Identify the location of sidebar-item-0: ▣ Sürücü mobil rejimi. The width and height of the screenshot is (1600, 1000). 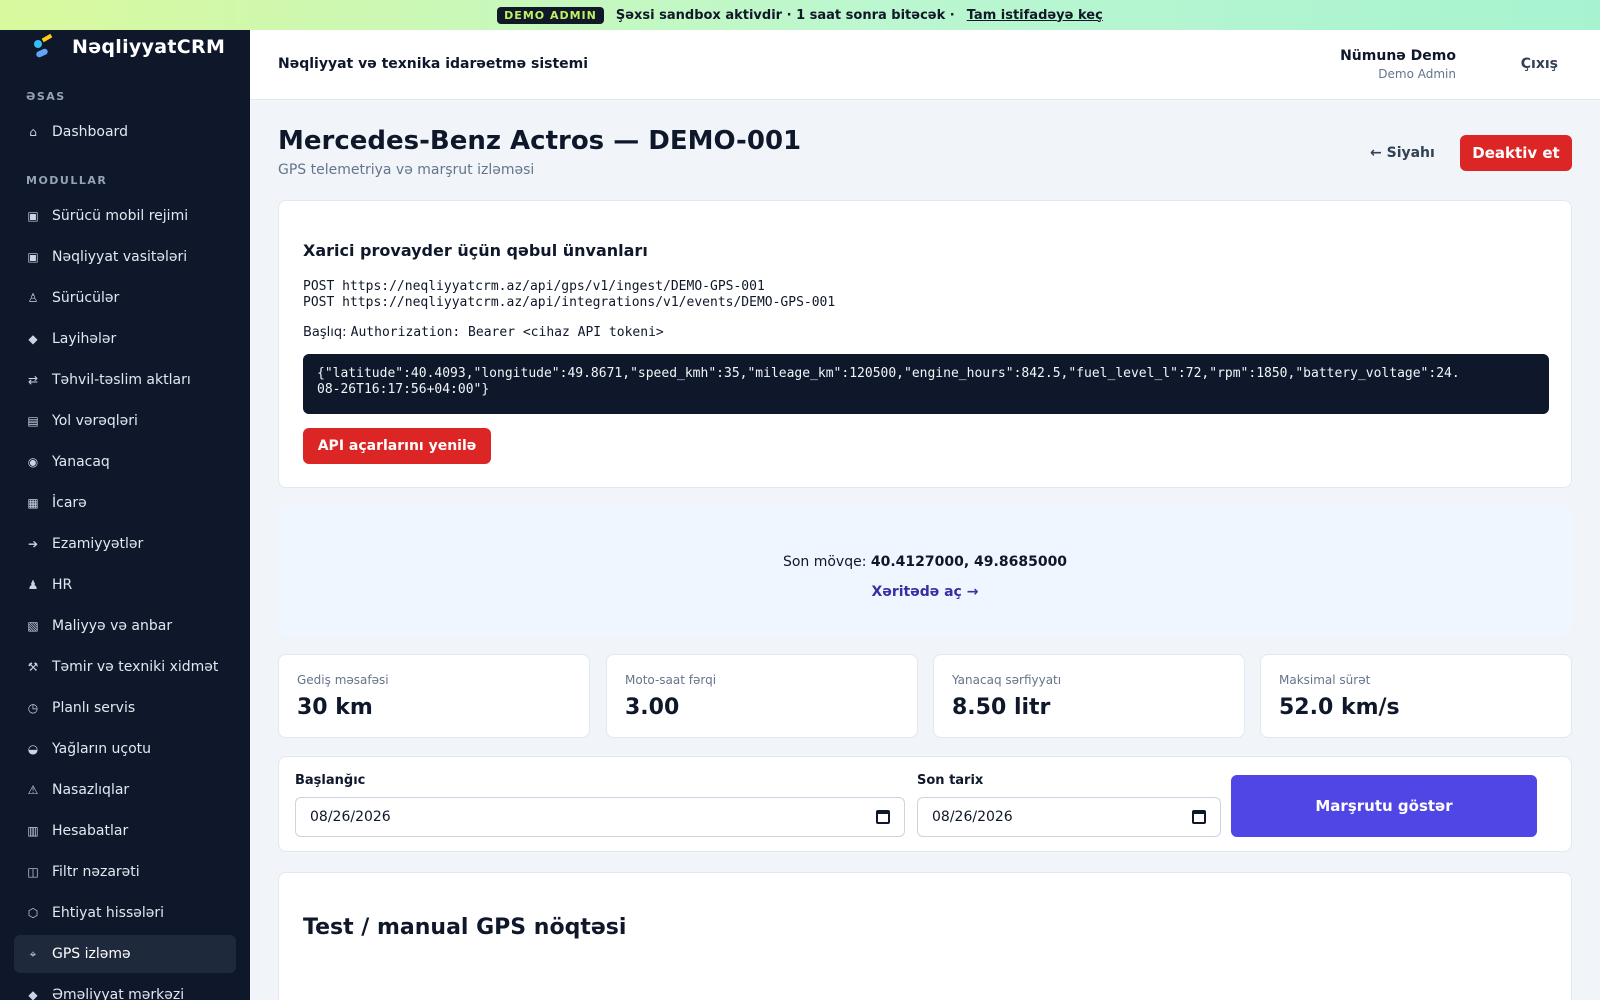
(125, 216).